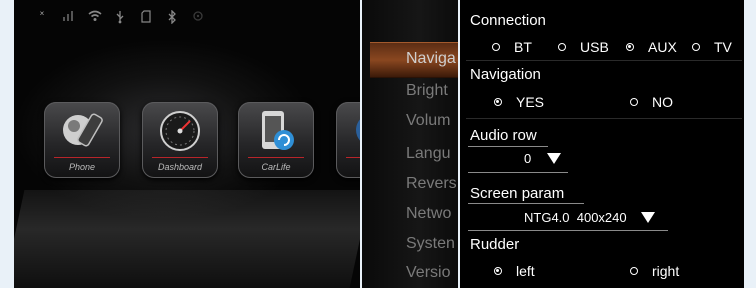  Describe the element at coordinates (278, 130) in the screenshot. I see `carlife-icon` at that location.